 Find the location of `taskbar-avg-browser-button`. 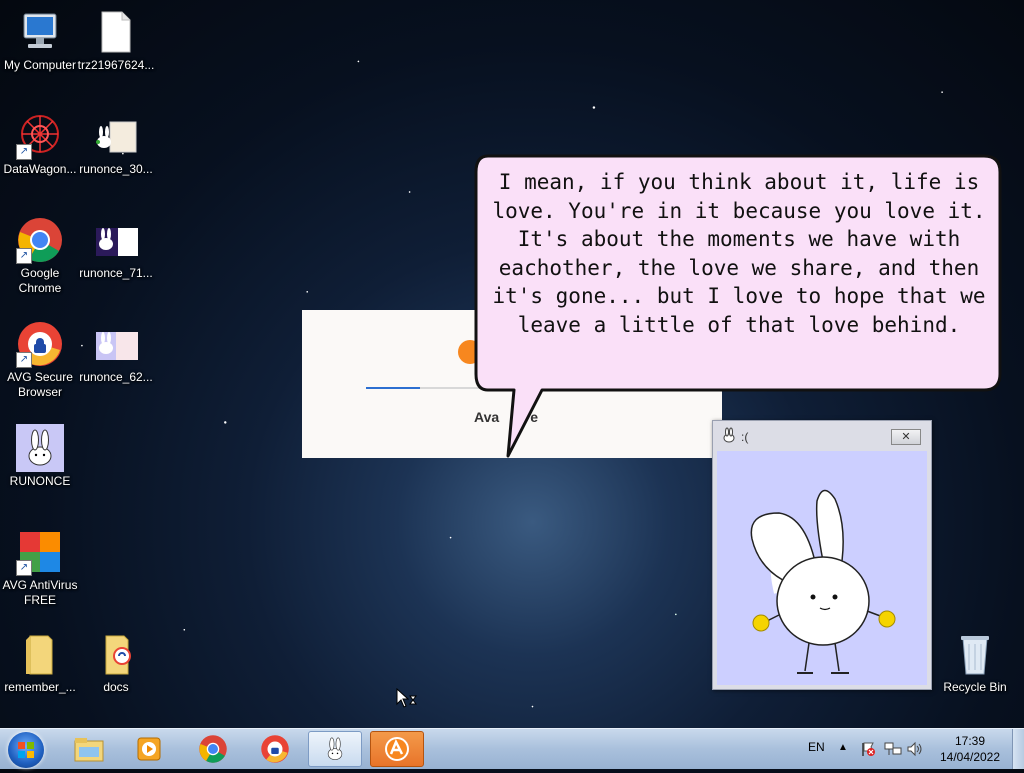

taskbar-avg-browser-button is located at coordinates (275, 749).